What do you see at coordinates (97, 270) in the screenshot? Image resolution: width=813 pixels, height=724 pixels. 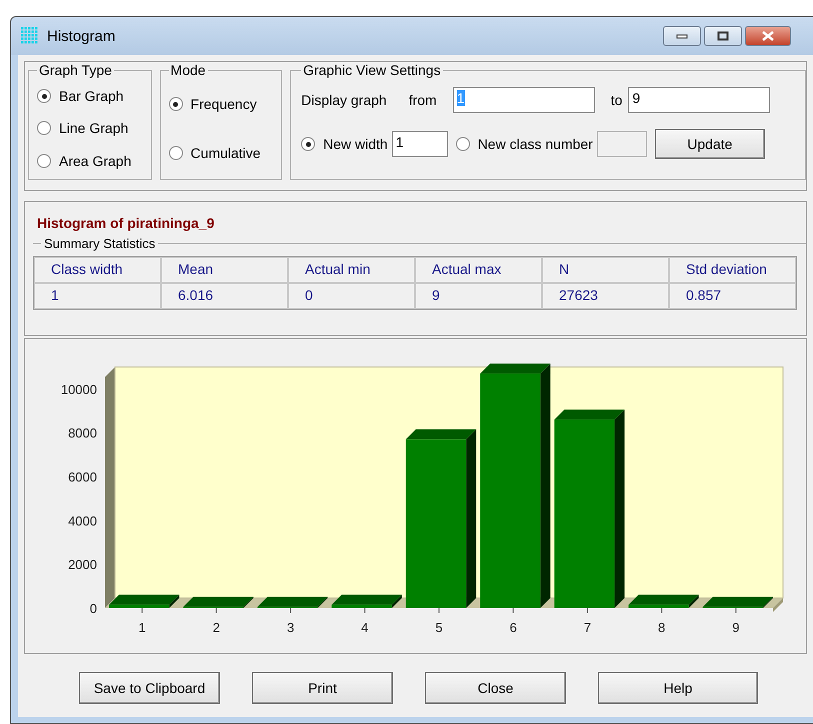 I see `column-header: Class width` at bounding box center [97, 270].